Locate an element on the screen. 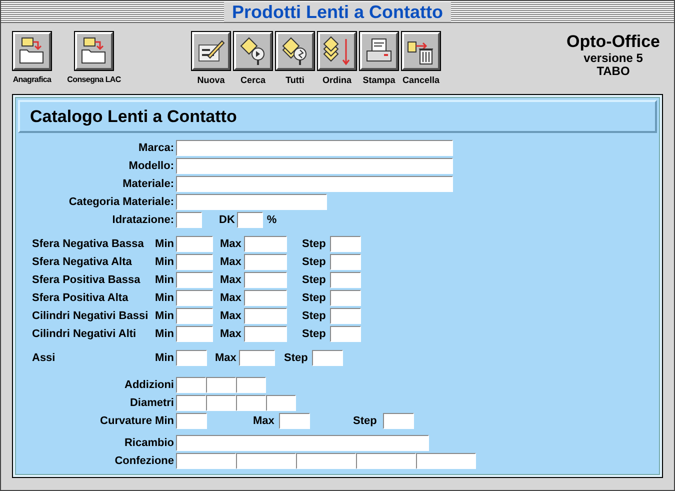 The width and height of the screenshot is (675, 491). toolbar-label: Consegna LAC is located at coordinates (94, 80).